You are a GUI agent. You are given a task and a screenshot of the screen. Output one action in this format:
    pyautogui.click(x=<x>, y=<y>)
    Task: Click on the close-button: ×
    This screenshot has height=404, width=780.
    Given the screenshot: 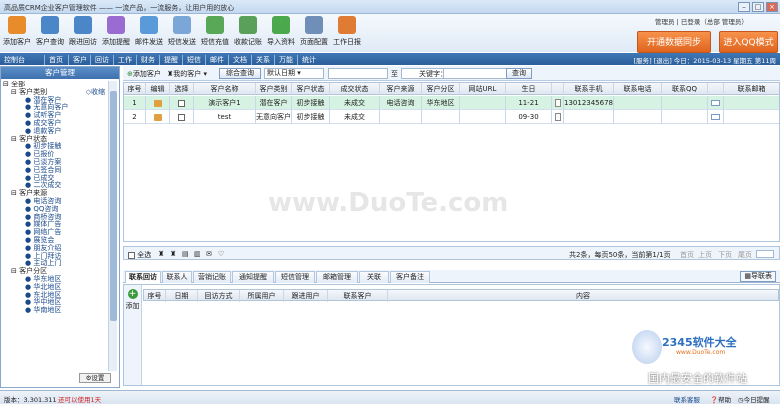 What is the action you would take?
    pyautogui.click(x=772, y=7)
    